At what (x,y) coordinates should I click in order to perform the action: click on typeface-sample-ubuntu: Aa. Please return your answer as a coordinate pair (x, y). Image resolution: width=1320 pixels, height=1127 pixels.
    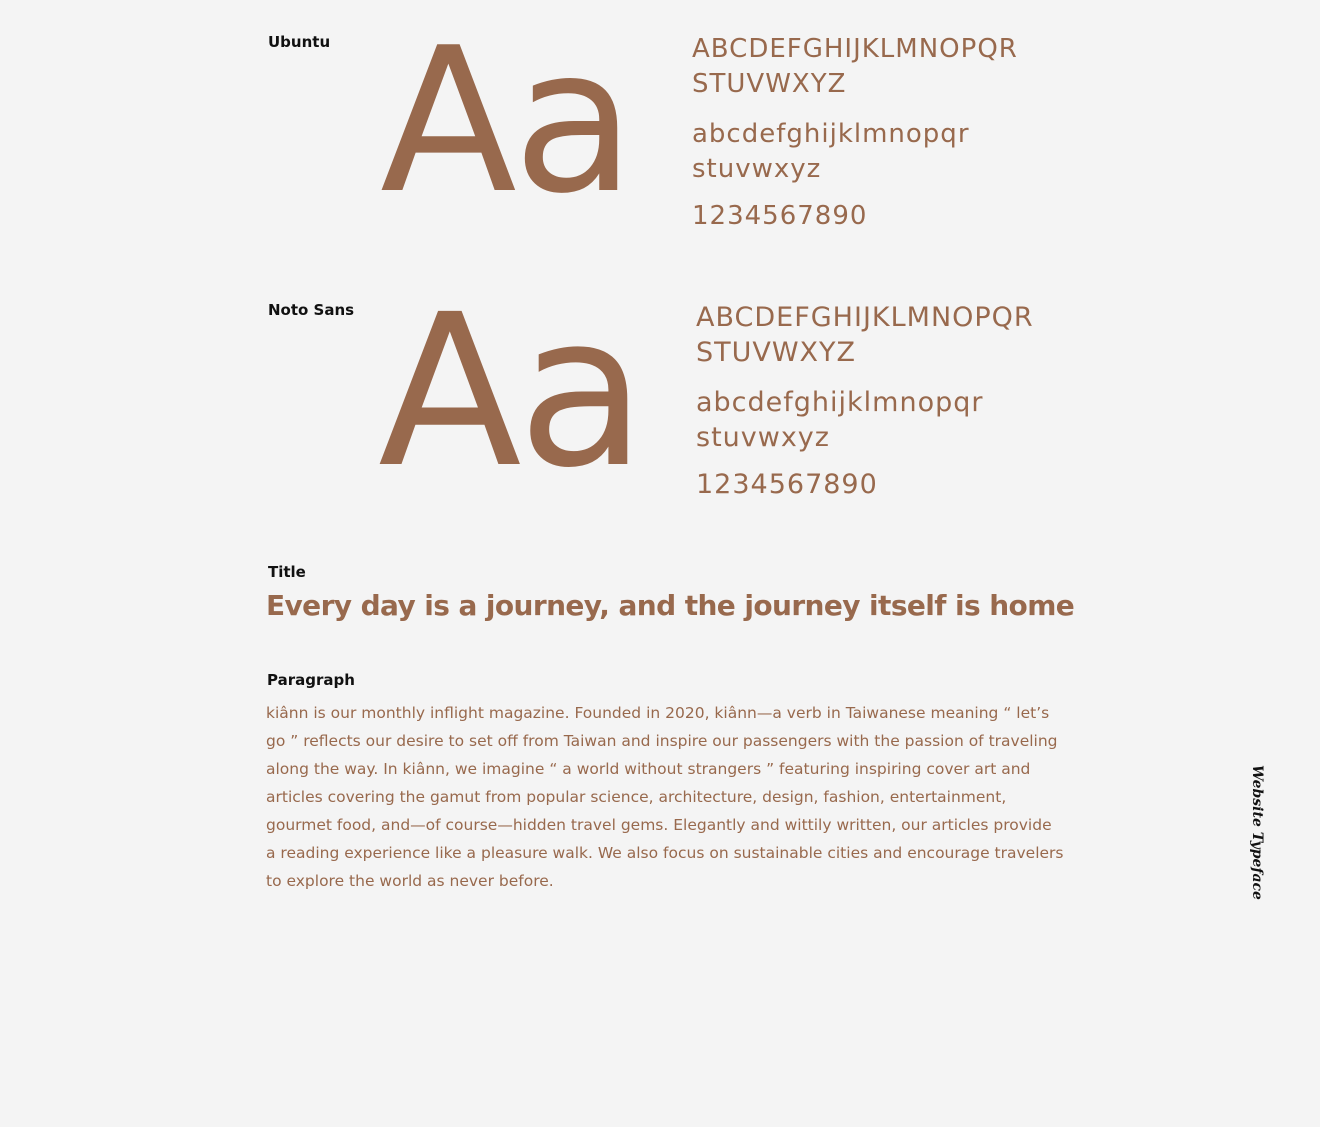
    Looking at the image, I should click on (507, 121).